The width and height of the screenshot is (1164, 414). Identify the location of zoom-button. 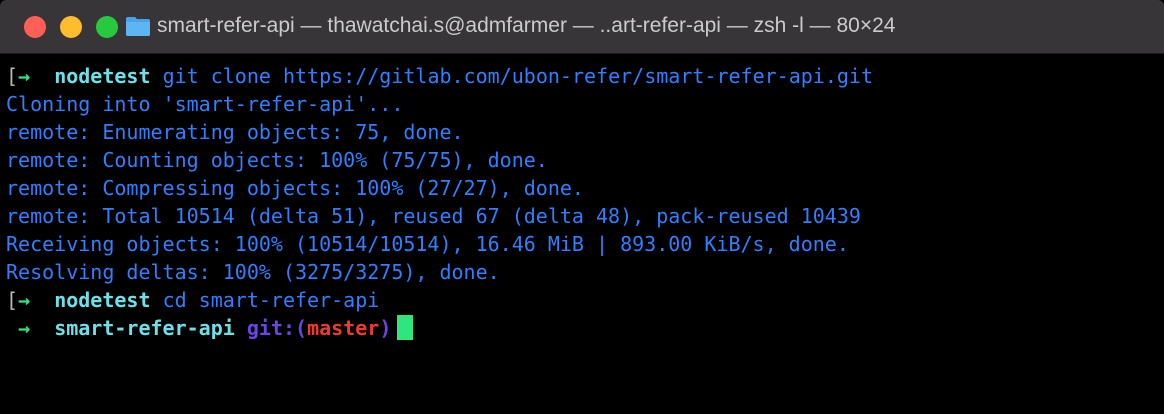
(107, 27).